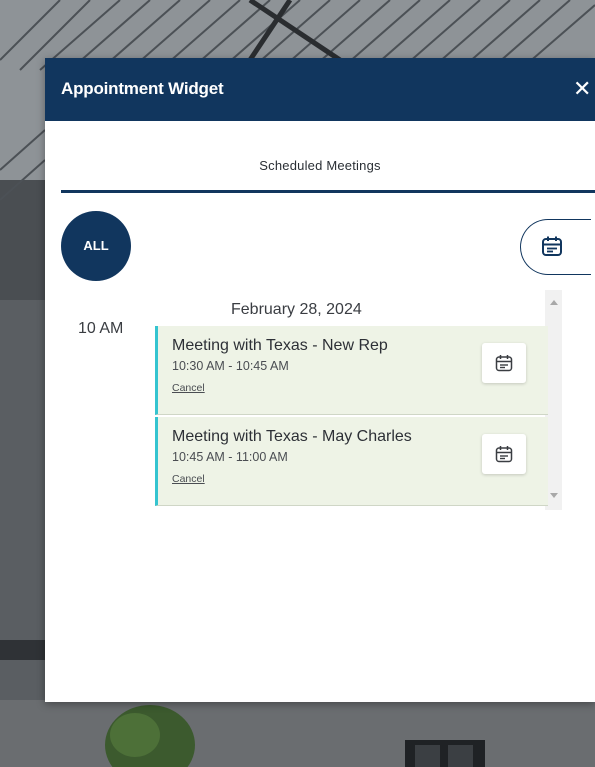 This screenshot has width=595, height=767. What do you see at coordinates (230, 366) in the screenshot?
I see `meeting-time: 10:30 AM - 10:45 AM` at bounding box center [230, 366].